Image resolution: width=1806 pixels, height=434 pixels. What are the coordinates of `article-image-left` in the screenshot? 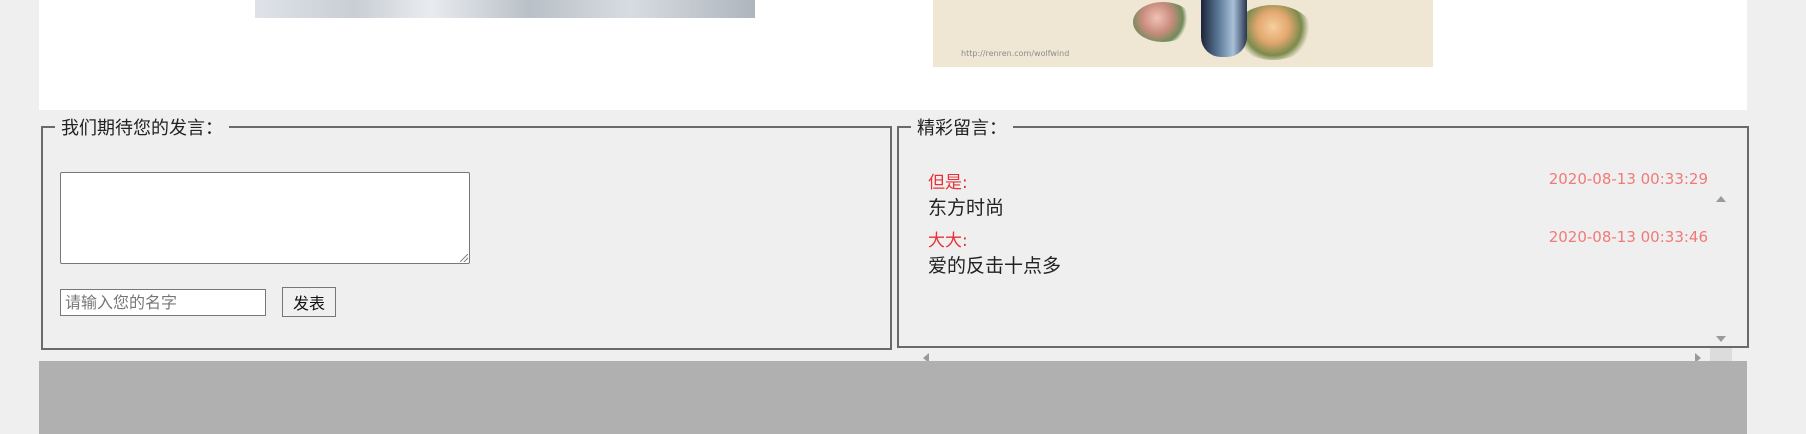 It's located at (505, 9).